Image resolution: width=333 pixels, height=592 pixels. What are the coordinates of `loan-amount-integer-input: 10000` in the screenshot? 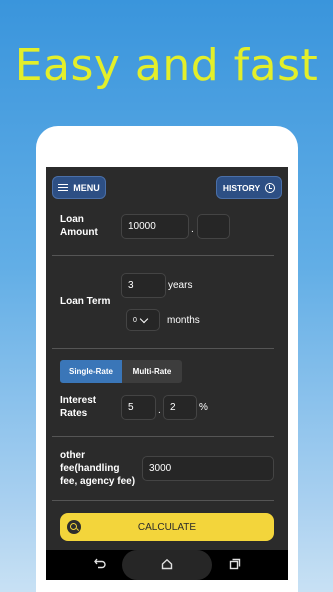 It's located at (155, 226).